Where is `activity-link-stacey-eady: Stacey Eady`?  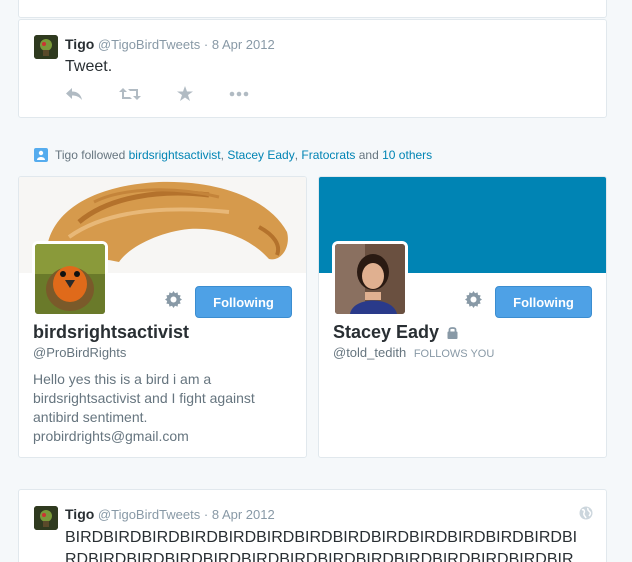 activity-link-stacey-eady: Stacey Eady is located at coordinates (260, 155).